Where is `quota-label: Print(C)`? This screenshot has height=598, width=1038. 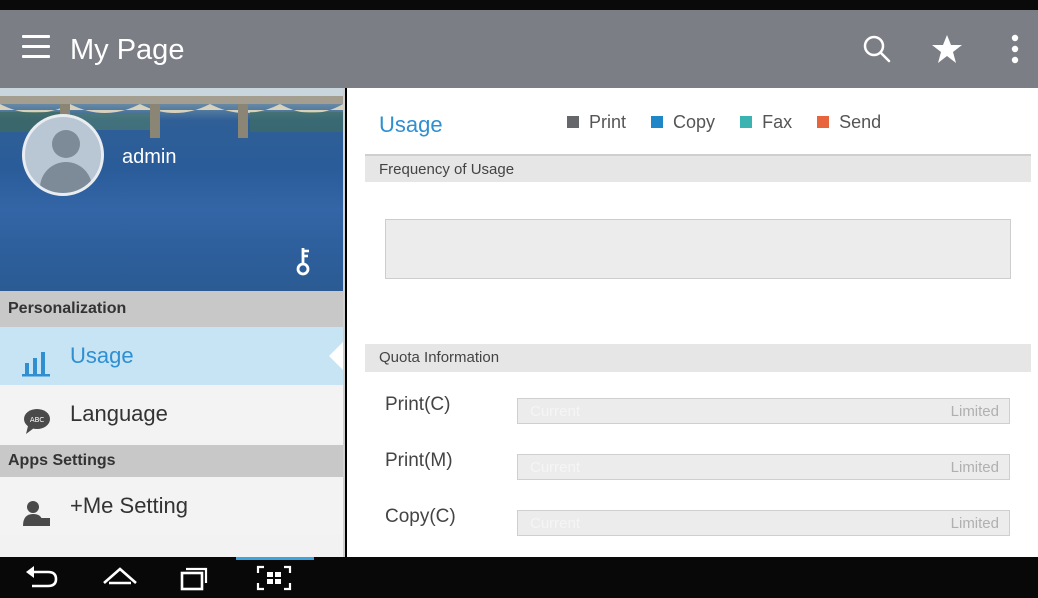 quota-label: Print(C) is located at coordinates (418, 404).